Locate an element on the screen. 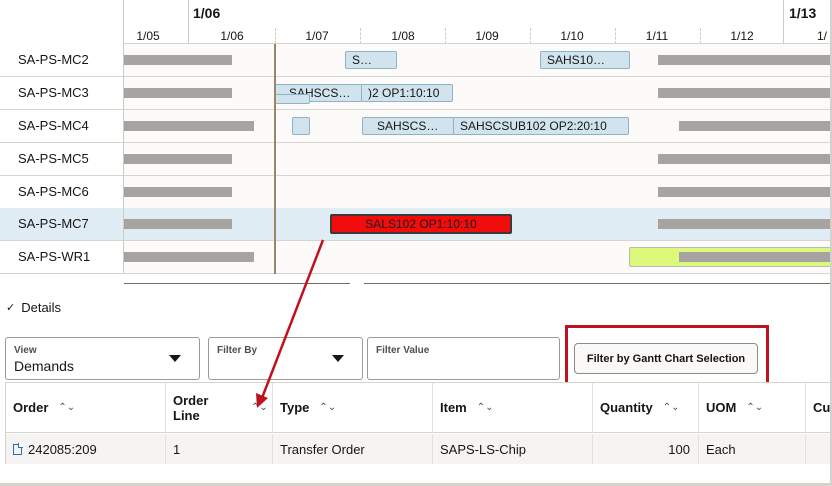 This screenshot has height=486, width=832. column-header-label: Type is located at coordinates (295, 407).